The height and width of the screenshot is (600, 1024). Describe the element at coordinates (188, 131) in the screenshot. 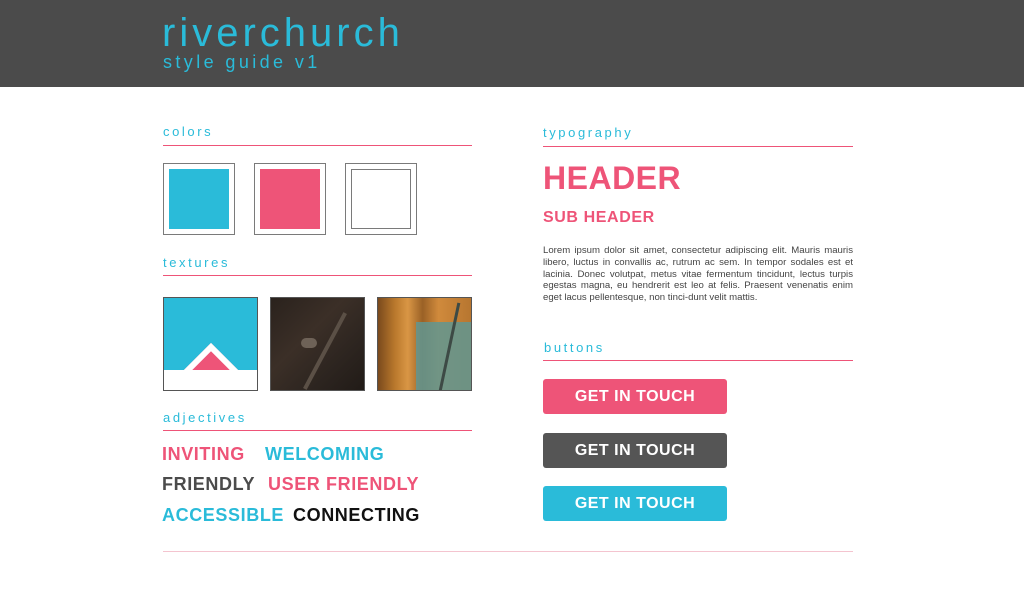

I see `colors-label: colors` at that location.